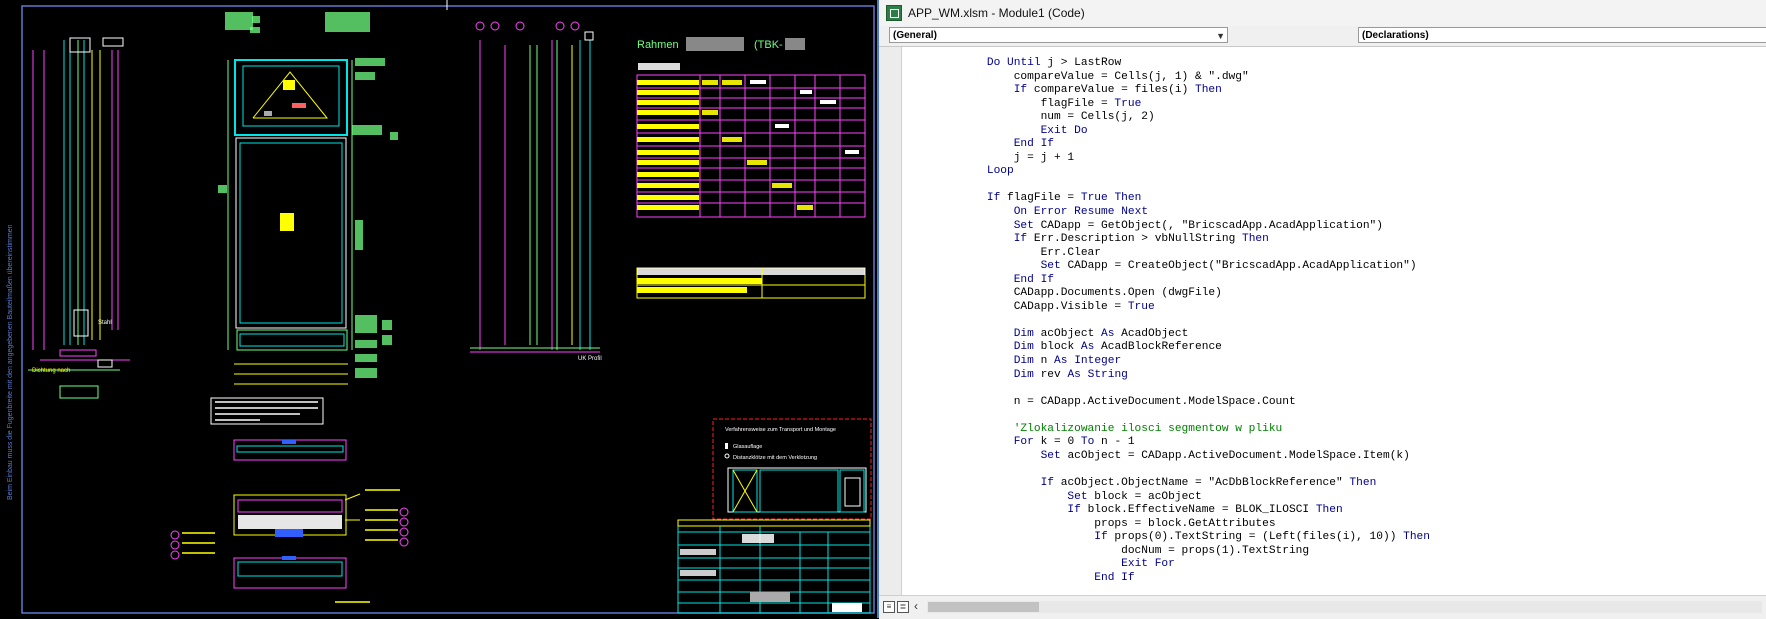 This screenshot has width=1766, height=619. What do you see at coordinates (1363, 362) in the screenshot?
I see `code-line: Dim n As Integer` at bounding box center [1363, 362].